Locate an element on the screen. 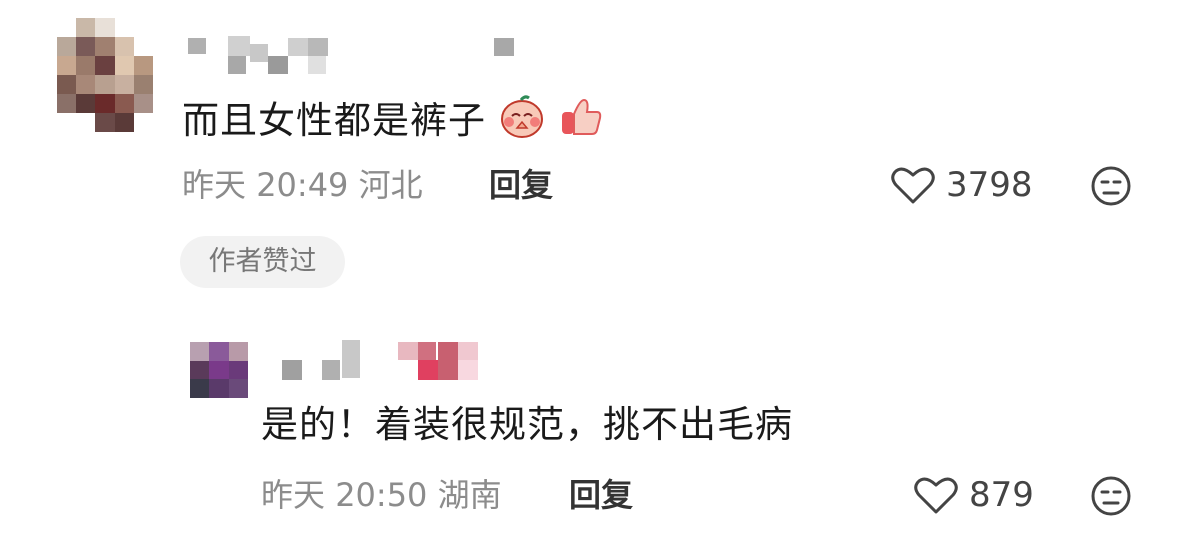 This screenshot has height=539, width=1200. author-liked-badge: 作者赞过 is located at coordinates (262, 262).